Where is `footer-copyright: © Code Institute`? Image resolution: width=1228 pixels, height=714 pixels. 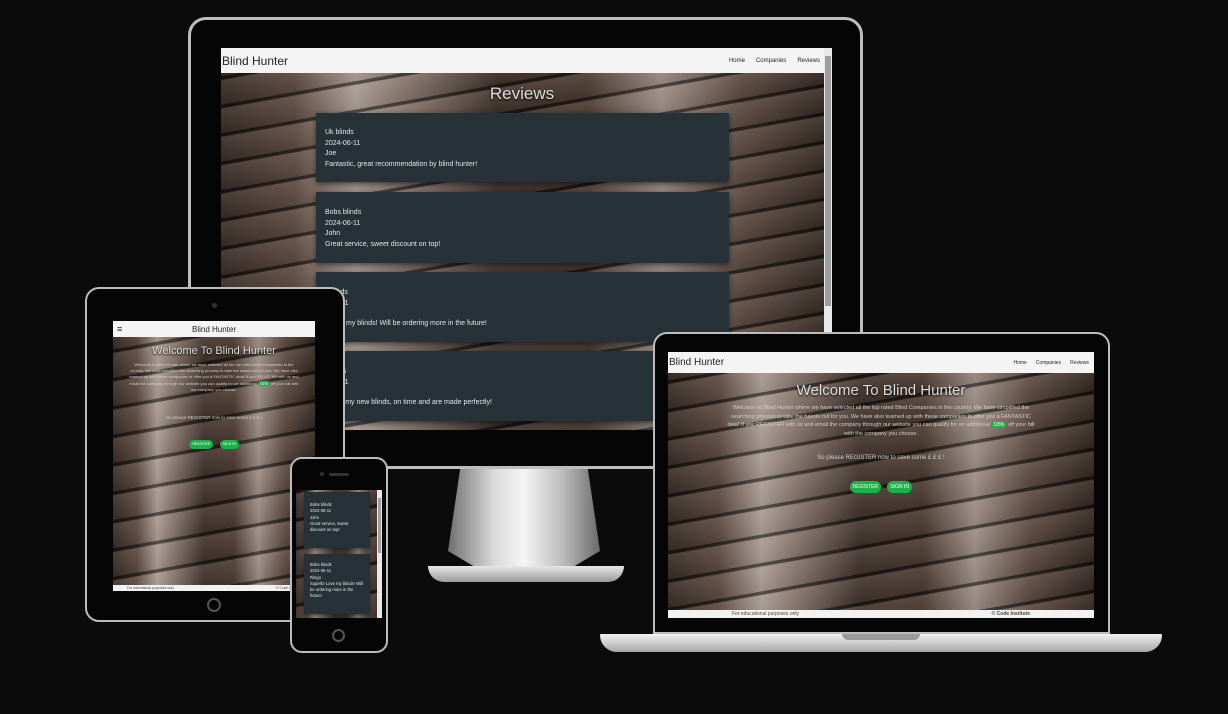
footer-copyright: © Code Institute is located at coordinates (1010, 614).